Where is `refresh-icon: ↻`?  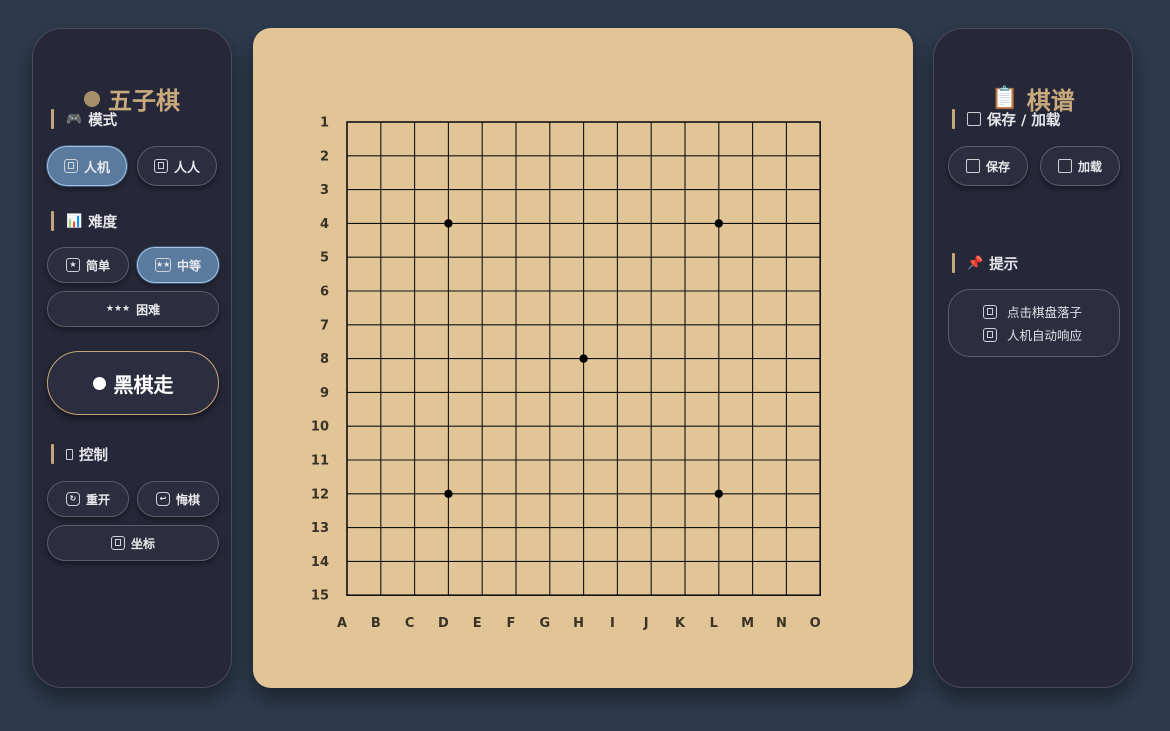 refresh-icon: ↻ is located at coordinates (72, 499).